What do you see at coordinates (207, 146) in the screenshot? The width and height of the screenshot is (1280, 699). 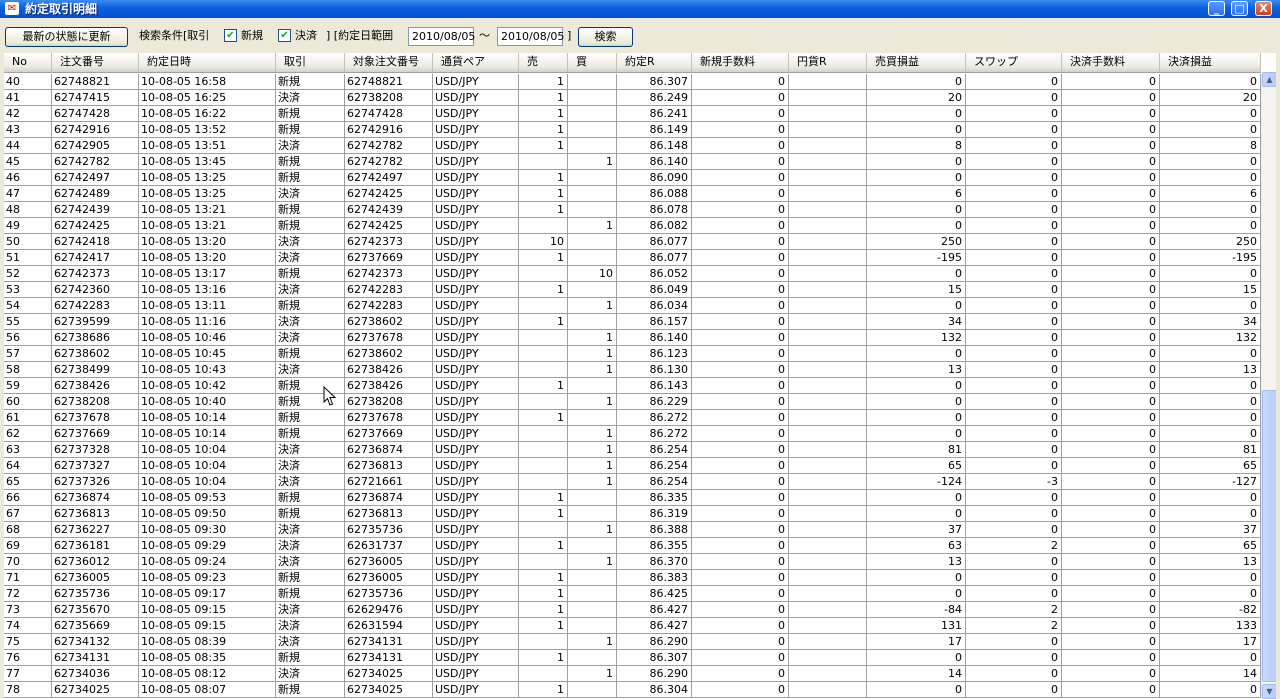 I see `col-exec-time-cell: 10-08-05 13:51` at bounding box center [207, 146].